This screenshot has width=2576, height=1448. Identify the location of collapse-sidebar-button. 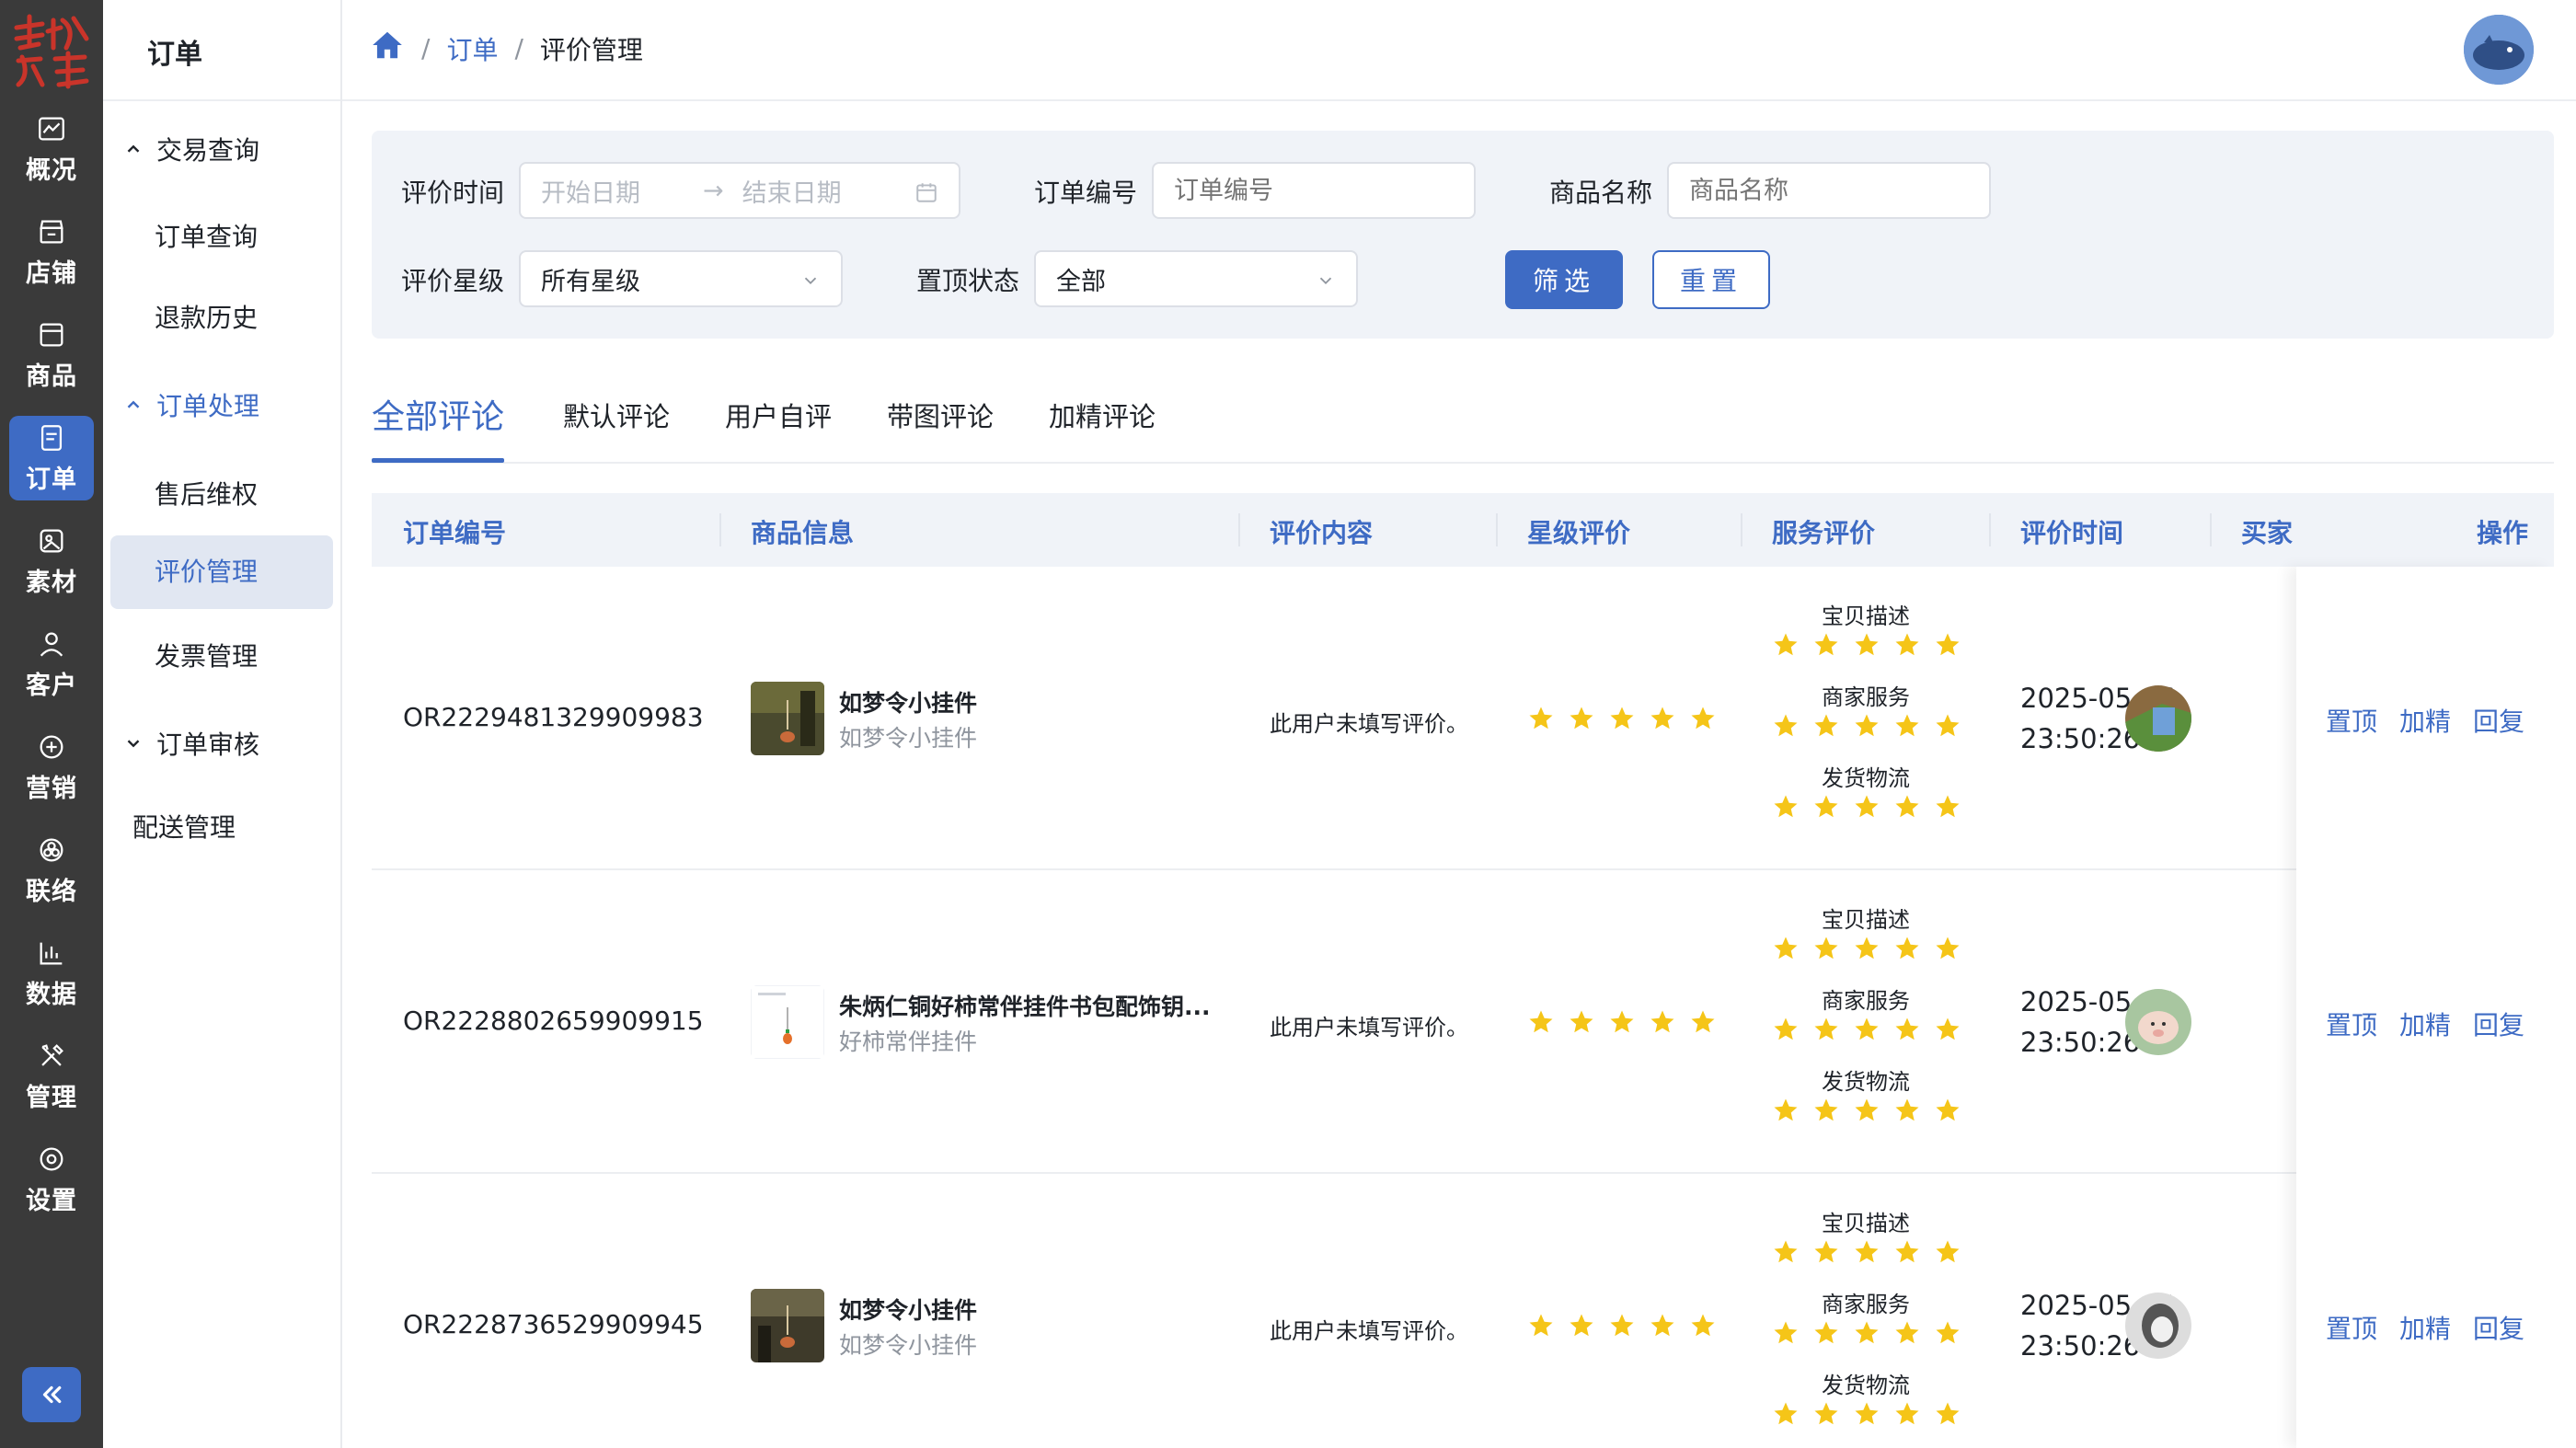
(51, 1394).